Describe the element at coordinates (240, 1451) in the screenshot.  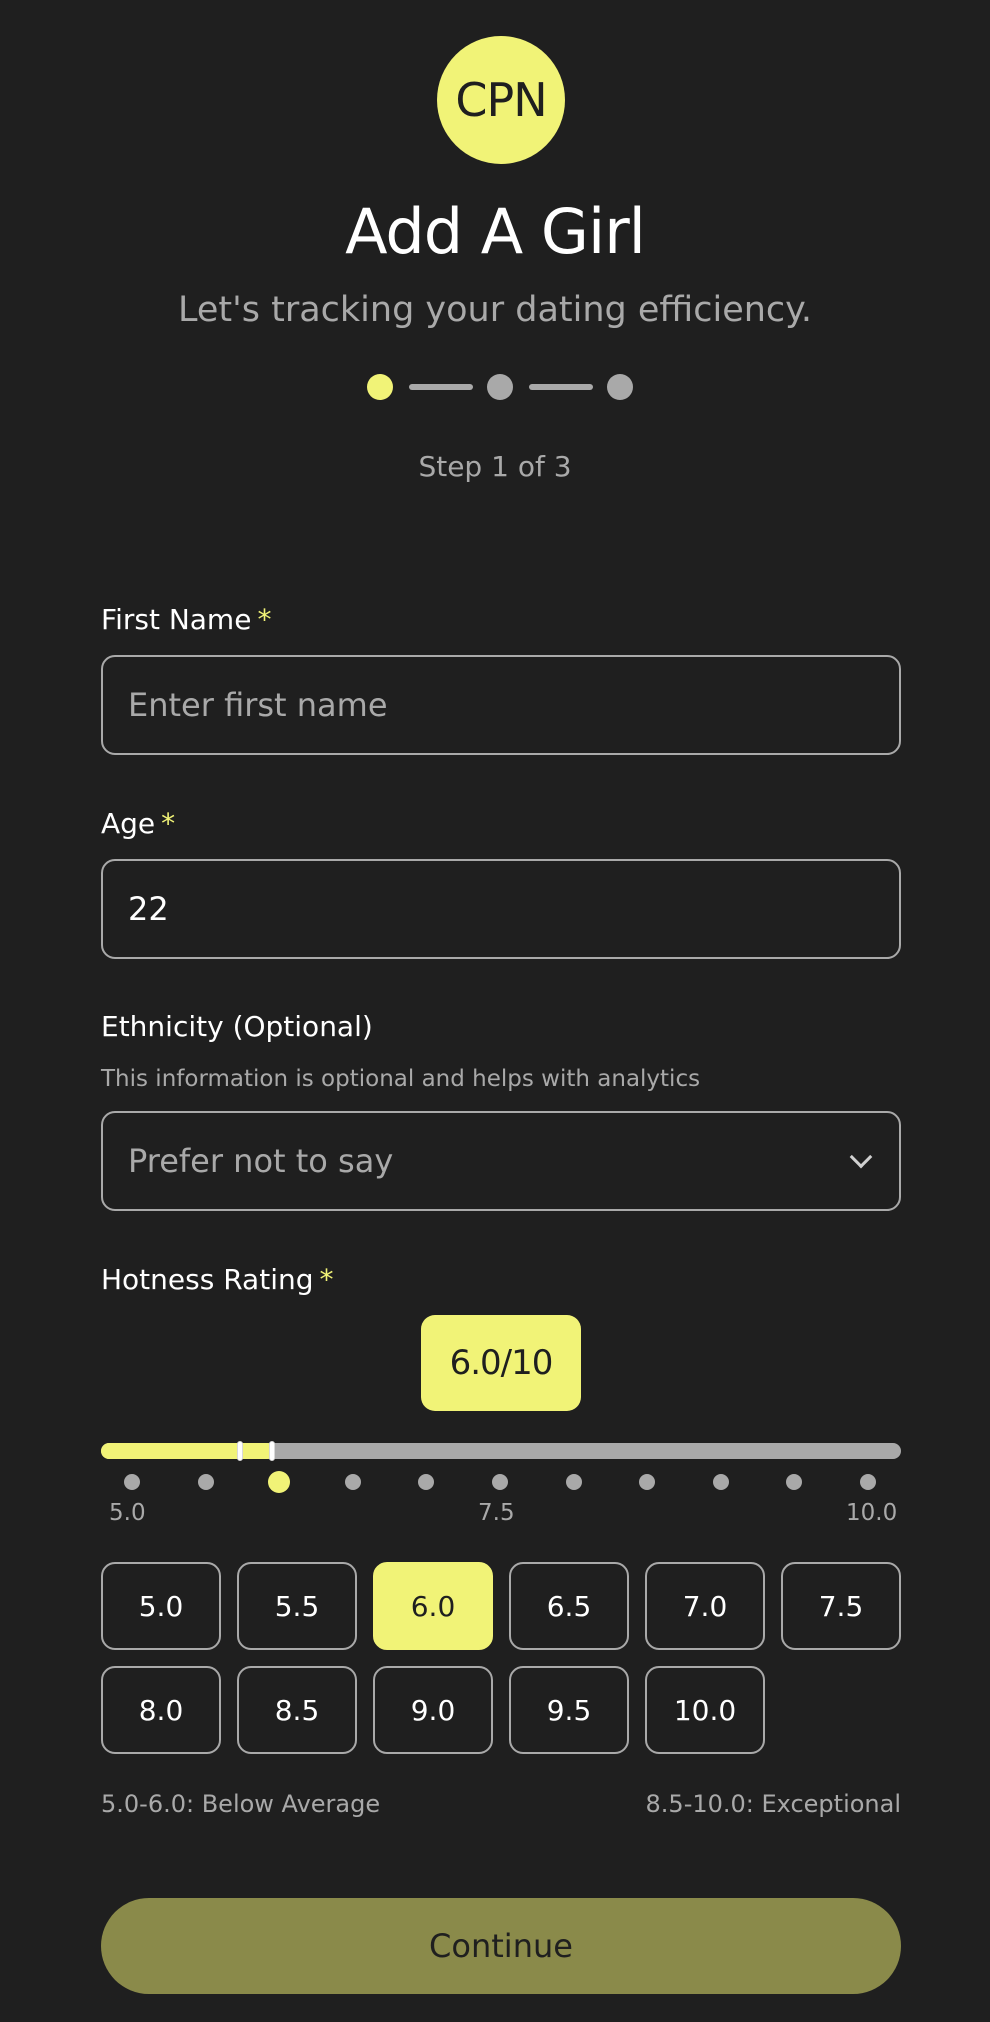
I see `slider-handle` at that location.